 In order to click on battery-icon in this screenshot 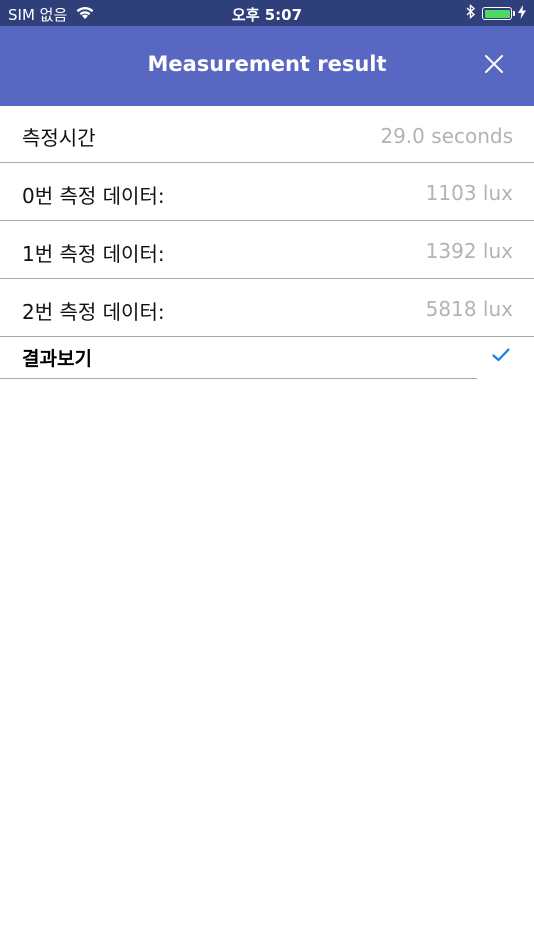, I will do `click(498, 13)`.